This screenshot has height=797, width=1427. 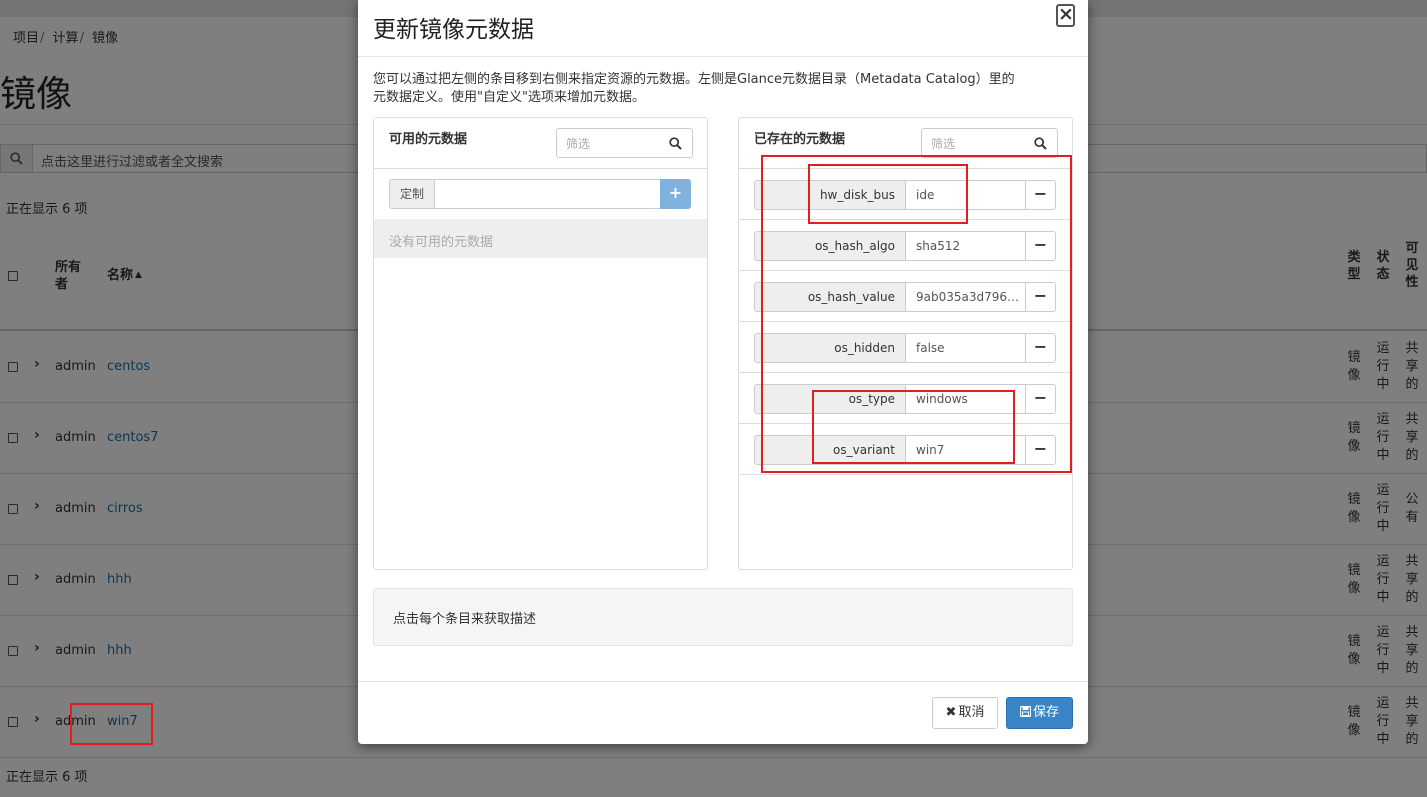 What do you see at coordinates (723, 617) in the screenshot?
I see `help-box: 点击每个条目来获取描述` at bounding box center [723, 617].